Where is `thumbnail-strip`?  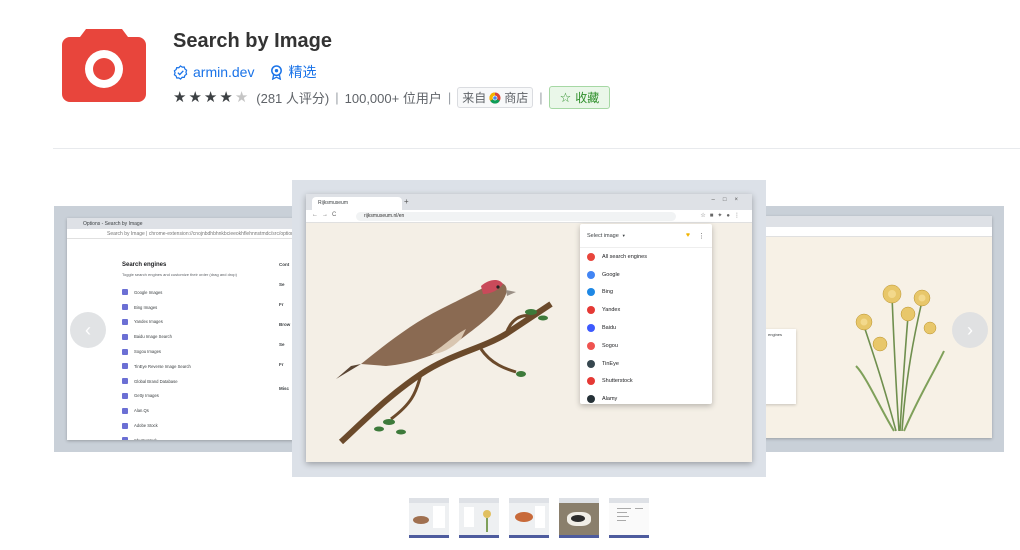
thumbnail-strip is located at coordinates (534, 518).